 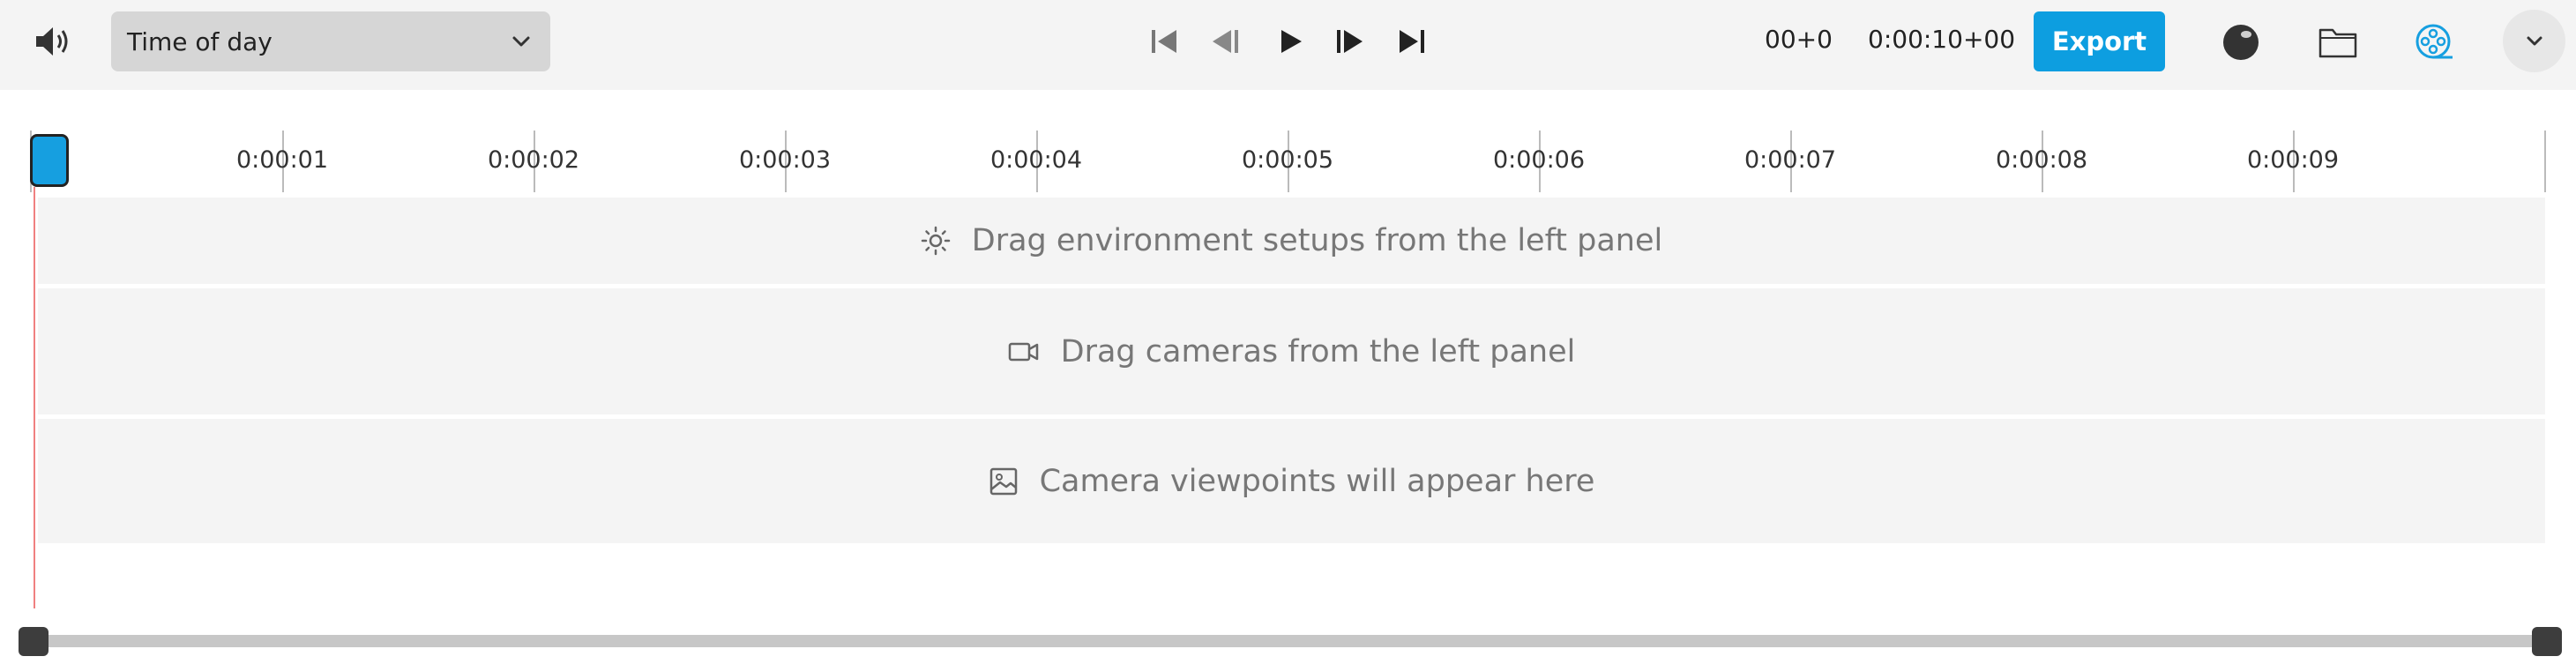 I want to click on ruler-label: 0:00:08, so click(x=2041, y=160).